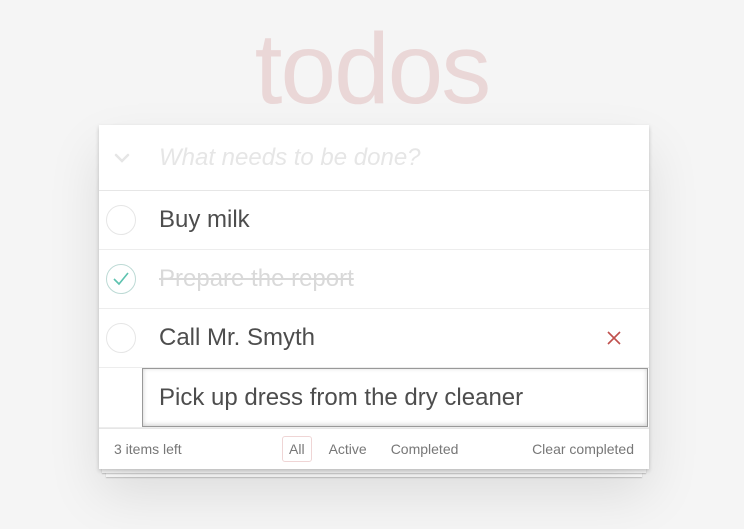 The width and height of the screenshot is (744, 529). Describe the element at coordinates (297, 449) in the screenshot. I see `filter-all: All` at that location.